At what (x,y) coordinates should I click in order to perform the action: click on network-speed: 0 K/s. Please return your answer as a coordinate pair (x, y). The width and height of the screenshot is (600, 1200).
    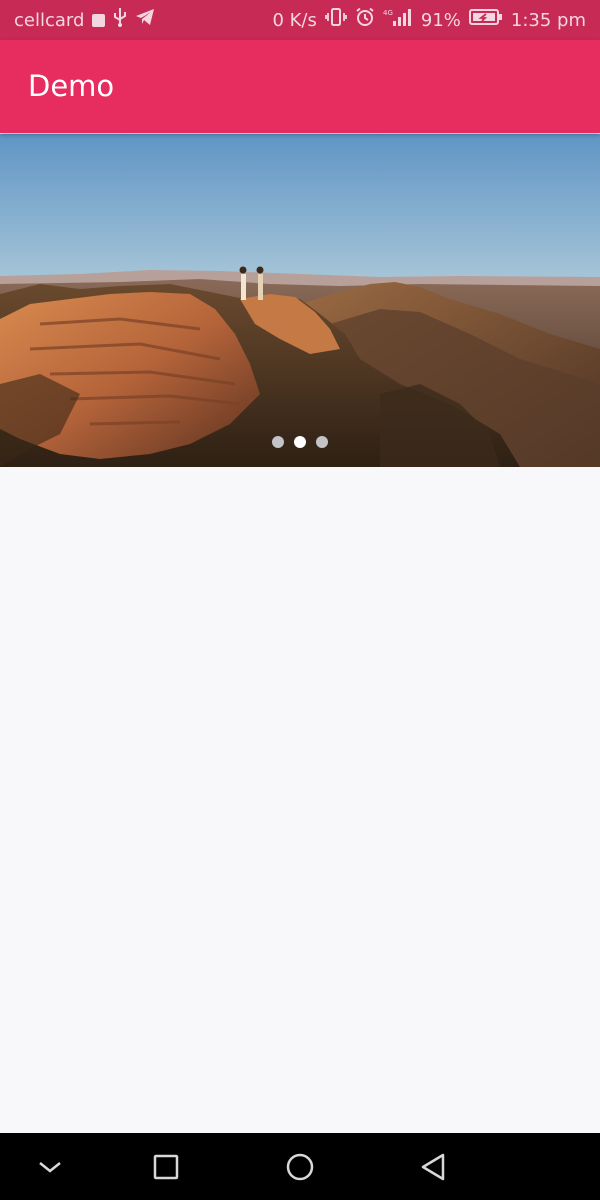
    Looking at the image, I should click on (294, 20).